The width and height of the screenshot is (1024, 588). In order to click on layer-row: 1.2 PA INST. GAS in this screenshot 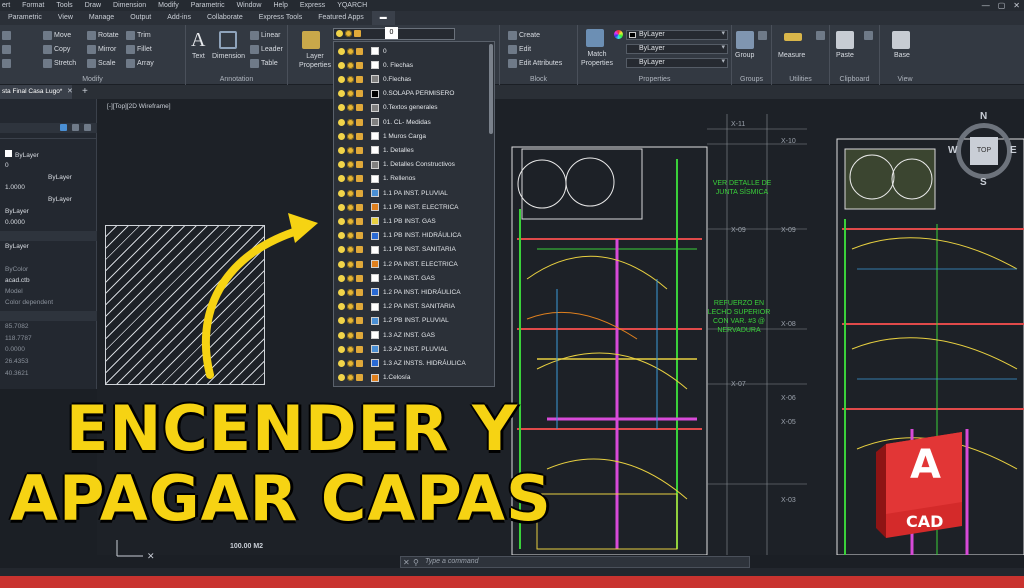, I will do `click(414, 278)`.